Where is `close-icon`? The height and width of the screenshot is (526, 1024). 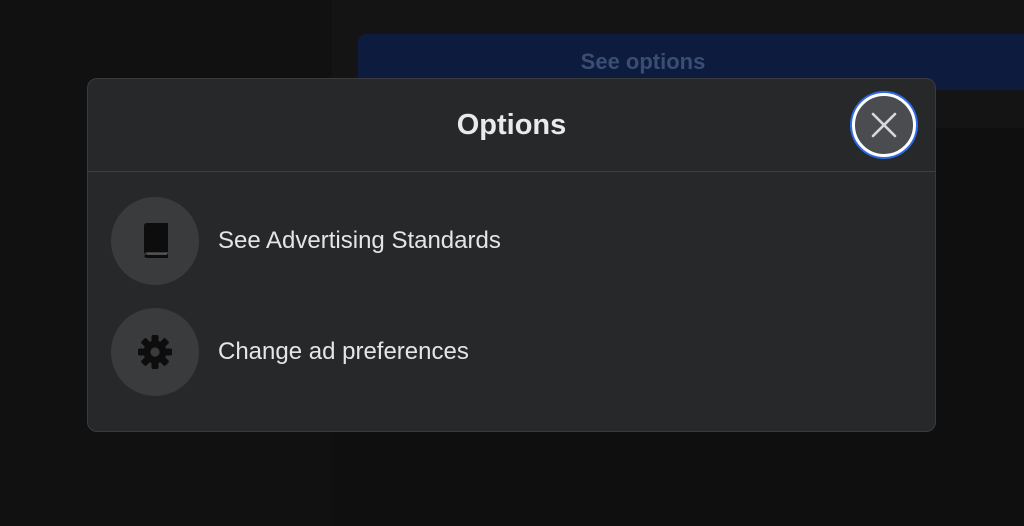 close-icon is located at coordinates (884, 125).